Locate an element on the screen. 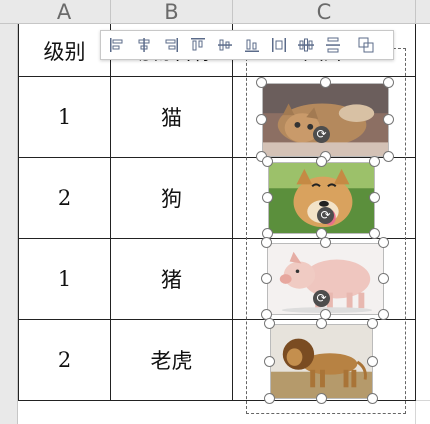  row-header-gutter is located at coordinates (9, 224).